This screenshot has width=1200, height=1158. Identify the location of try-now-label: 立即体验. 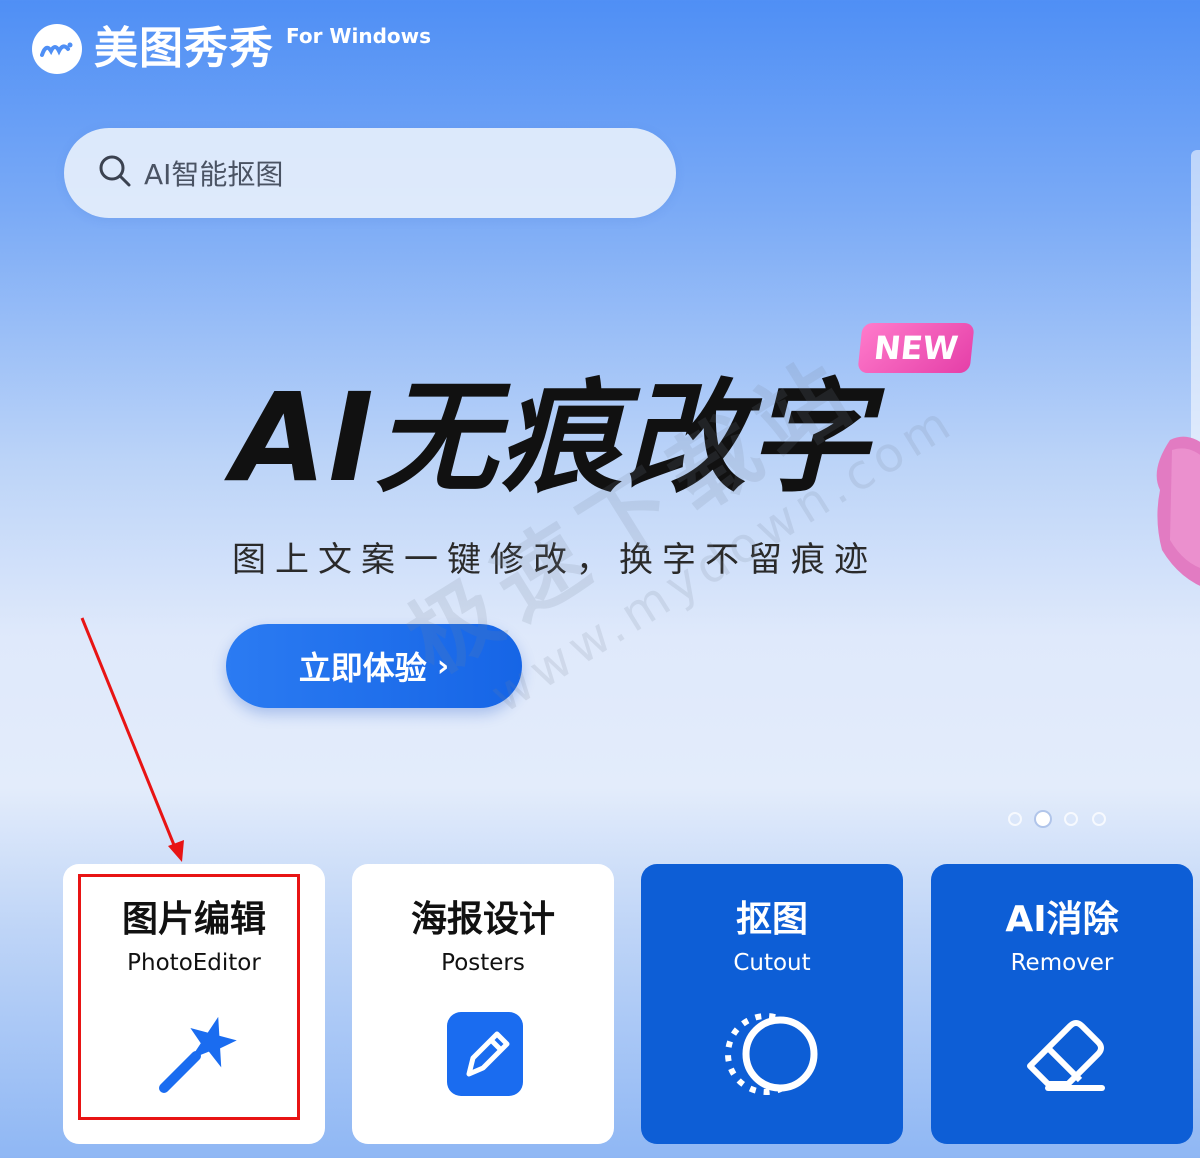
(362, 668).